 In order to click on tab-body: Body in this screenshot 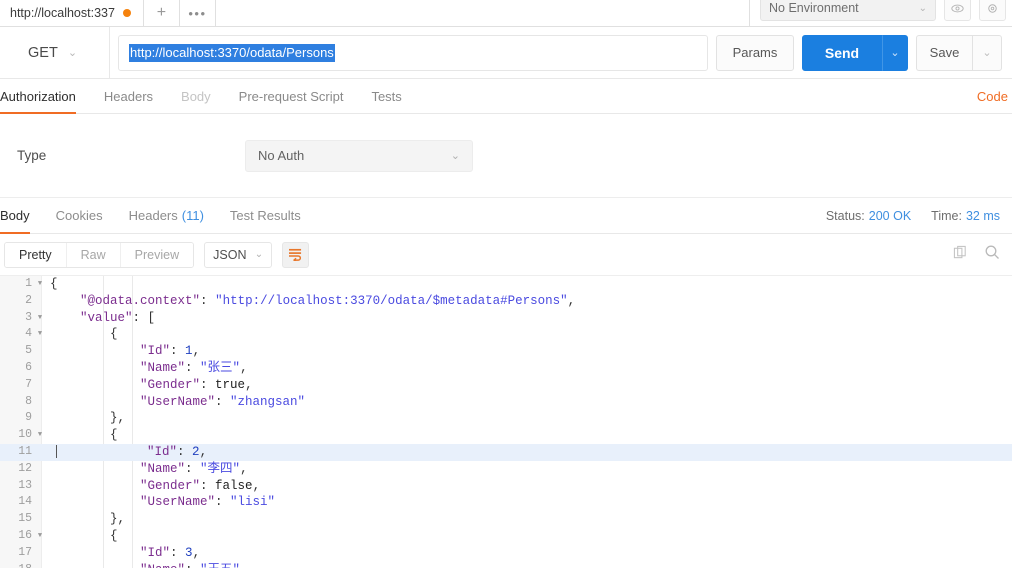, I will do `click(196, 96)`.